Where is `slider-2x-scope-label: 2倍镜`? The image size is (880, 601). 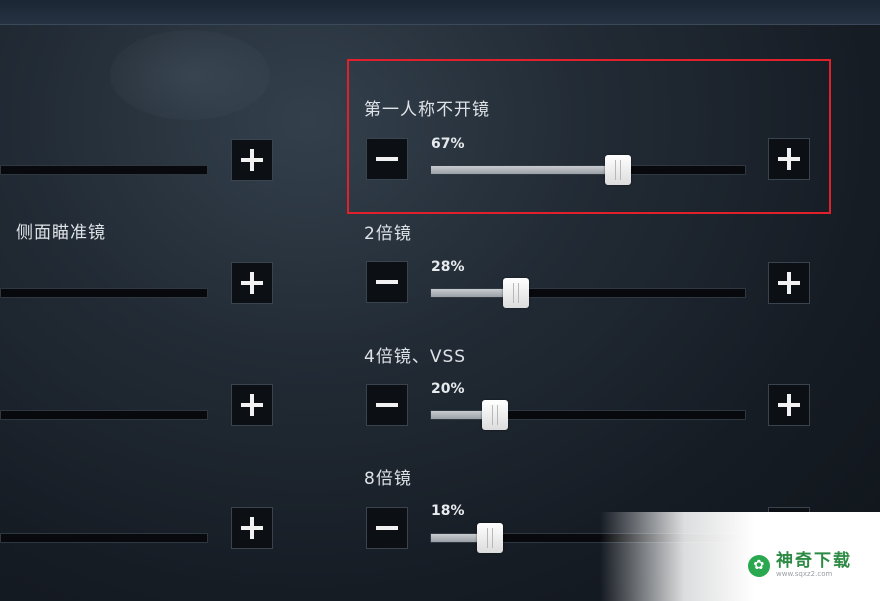
slider-2x-scope-label: 2倍镜 is located at coordinates (388, 234).